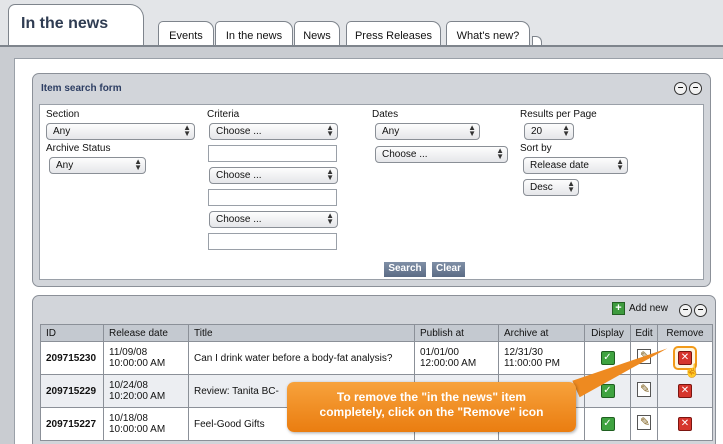  Describe the element at coordinates (385, 114) in the screenshot. I see `dates-label: Dates` at that location.